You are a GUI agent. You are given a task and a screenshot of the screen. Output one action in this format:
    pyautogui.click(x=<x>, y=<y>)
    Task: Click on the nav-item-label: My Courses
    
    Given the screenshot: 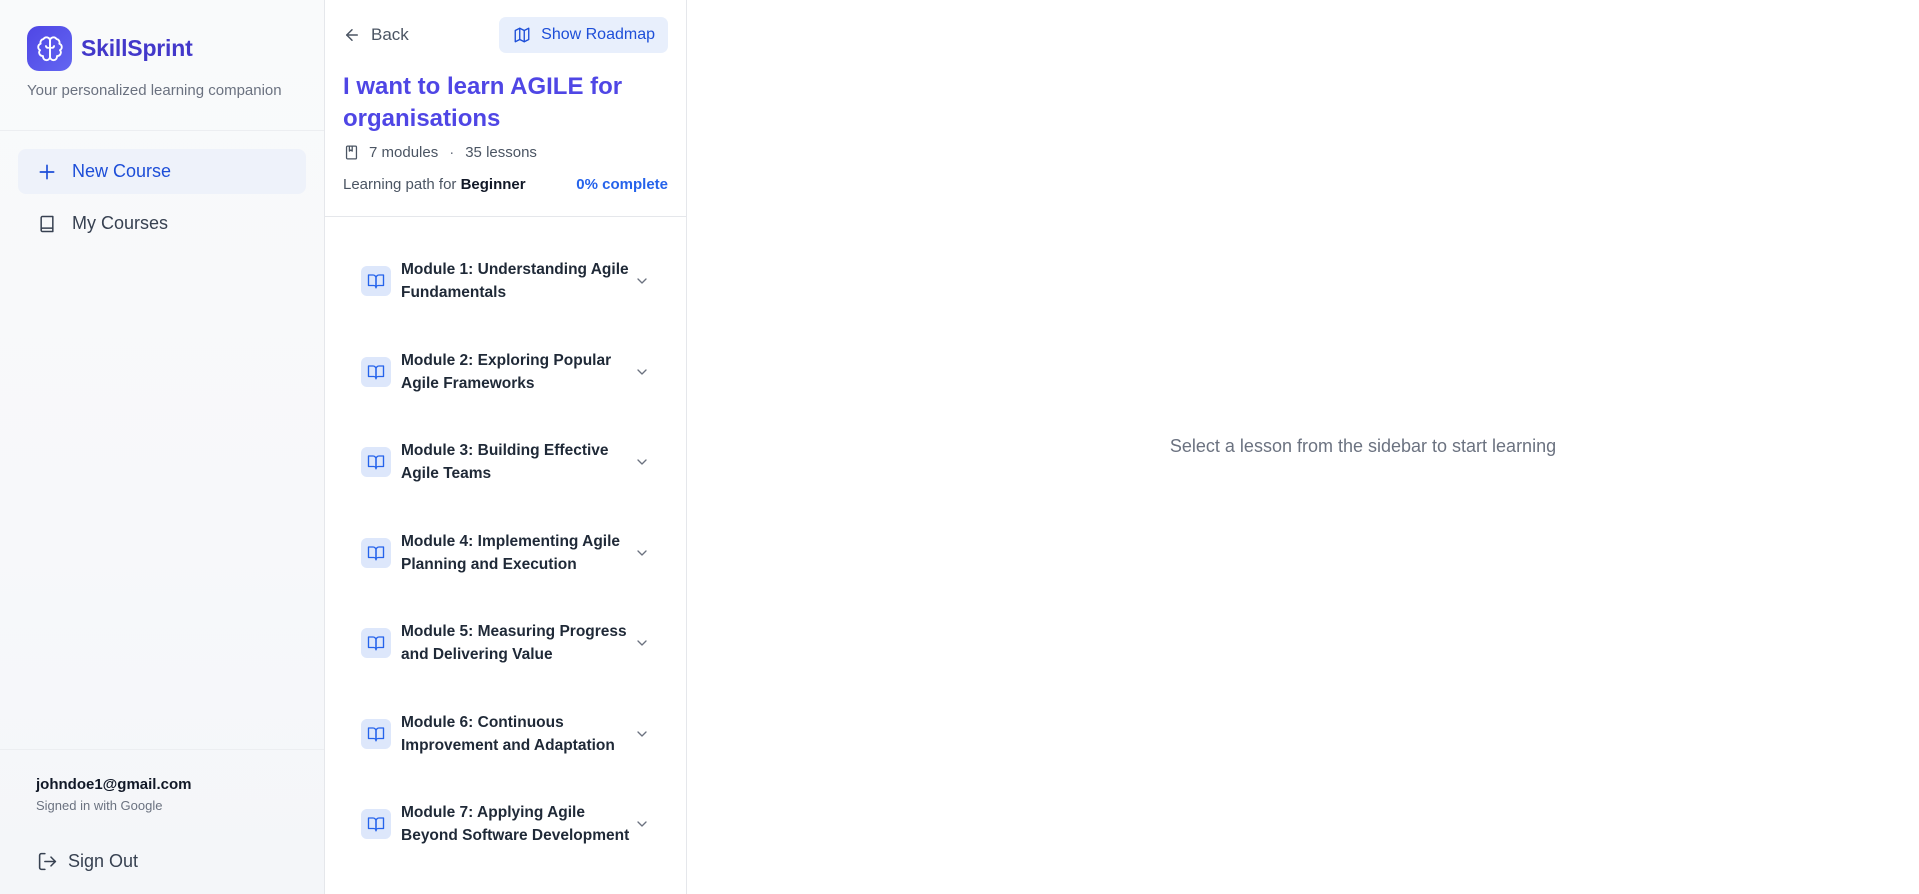 What is the action you would take?
    pyautogui.click(x=120, y=223)
    